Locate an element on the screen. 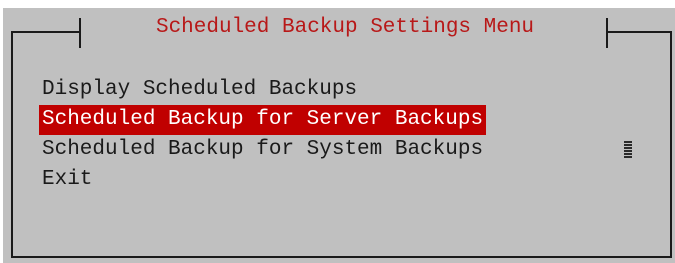 The width and height of the screenshot is (675, 263). menu-item-display-scheduled-backups: Display Scheduled Backups is located at coordinates (262, 90).